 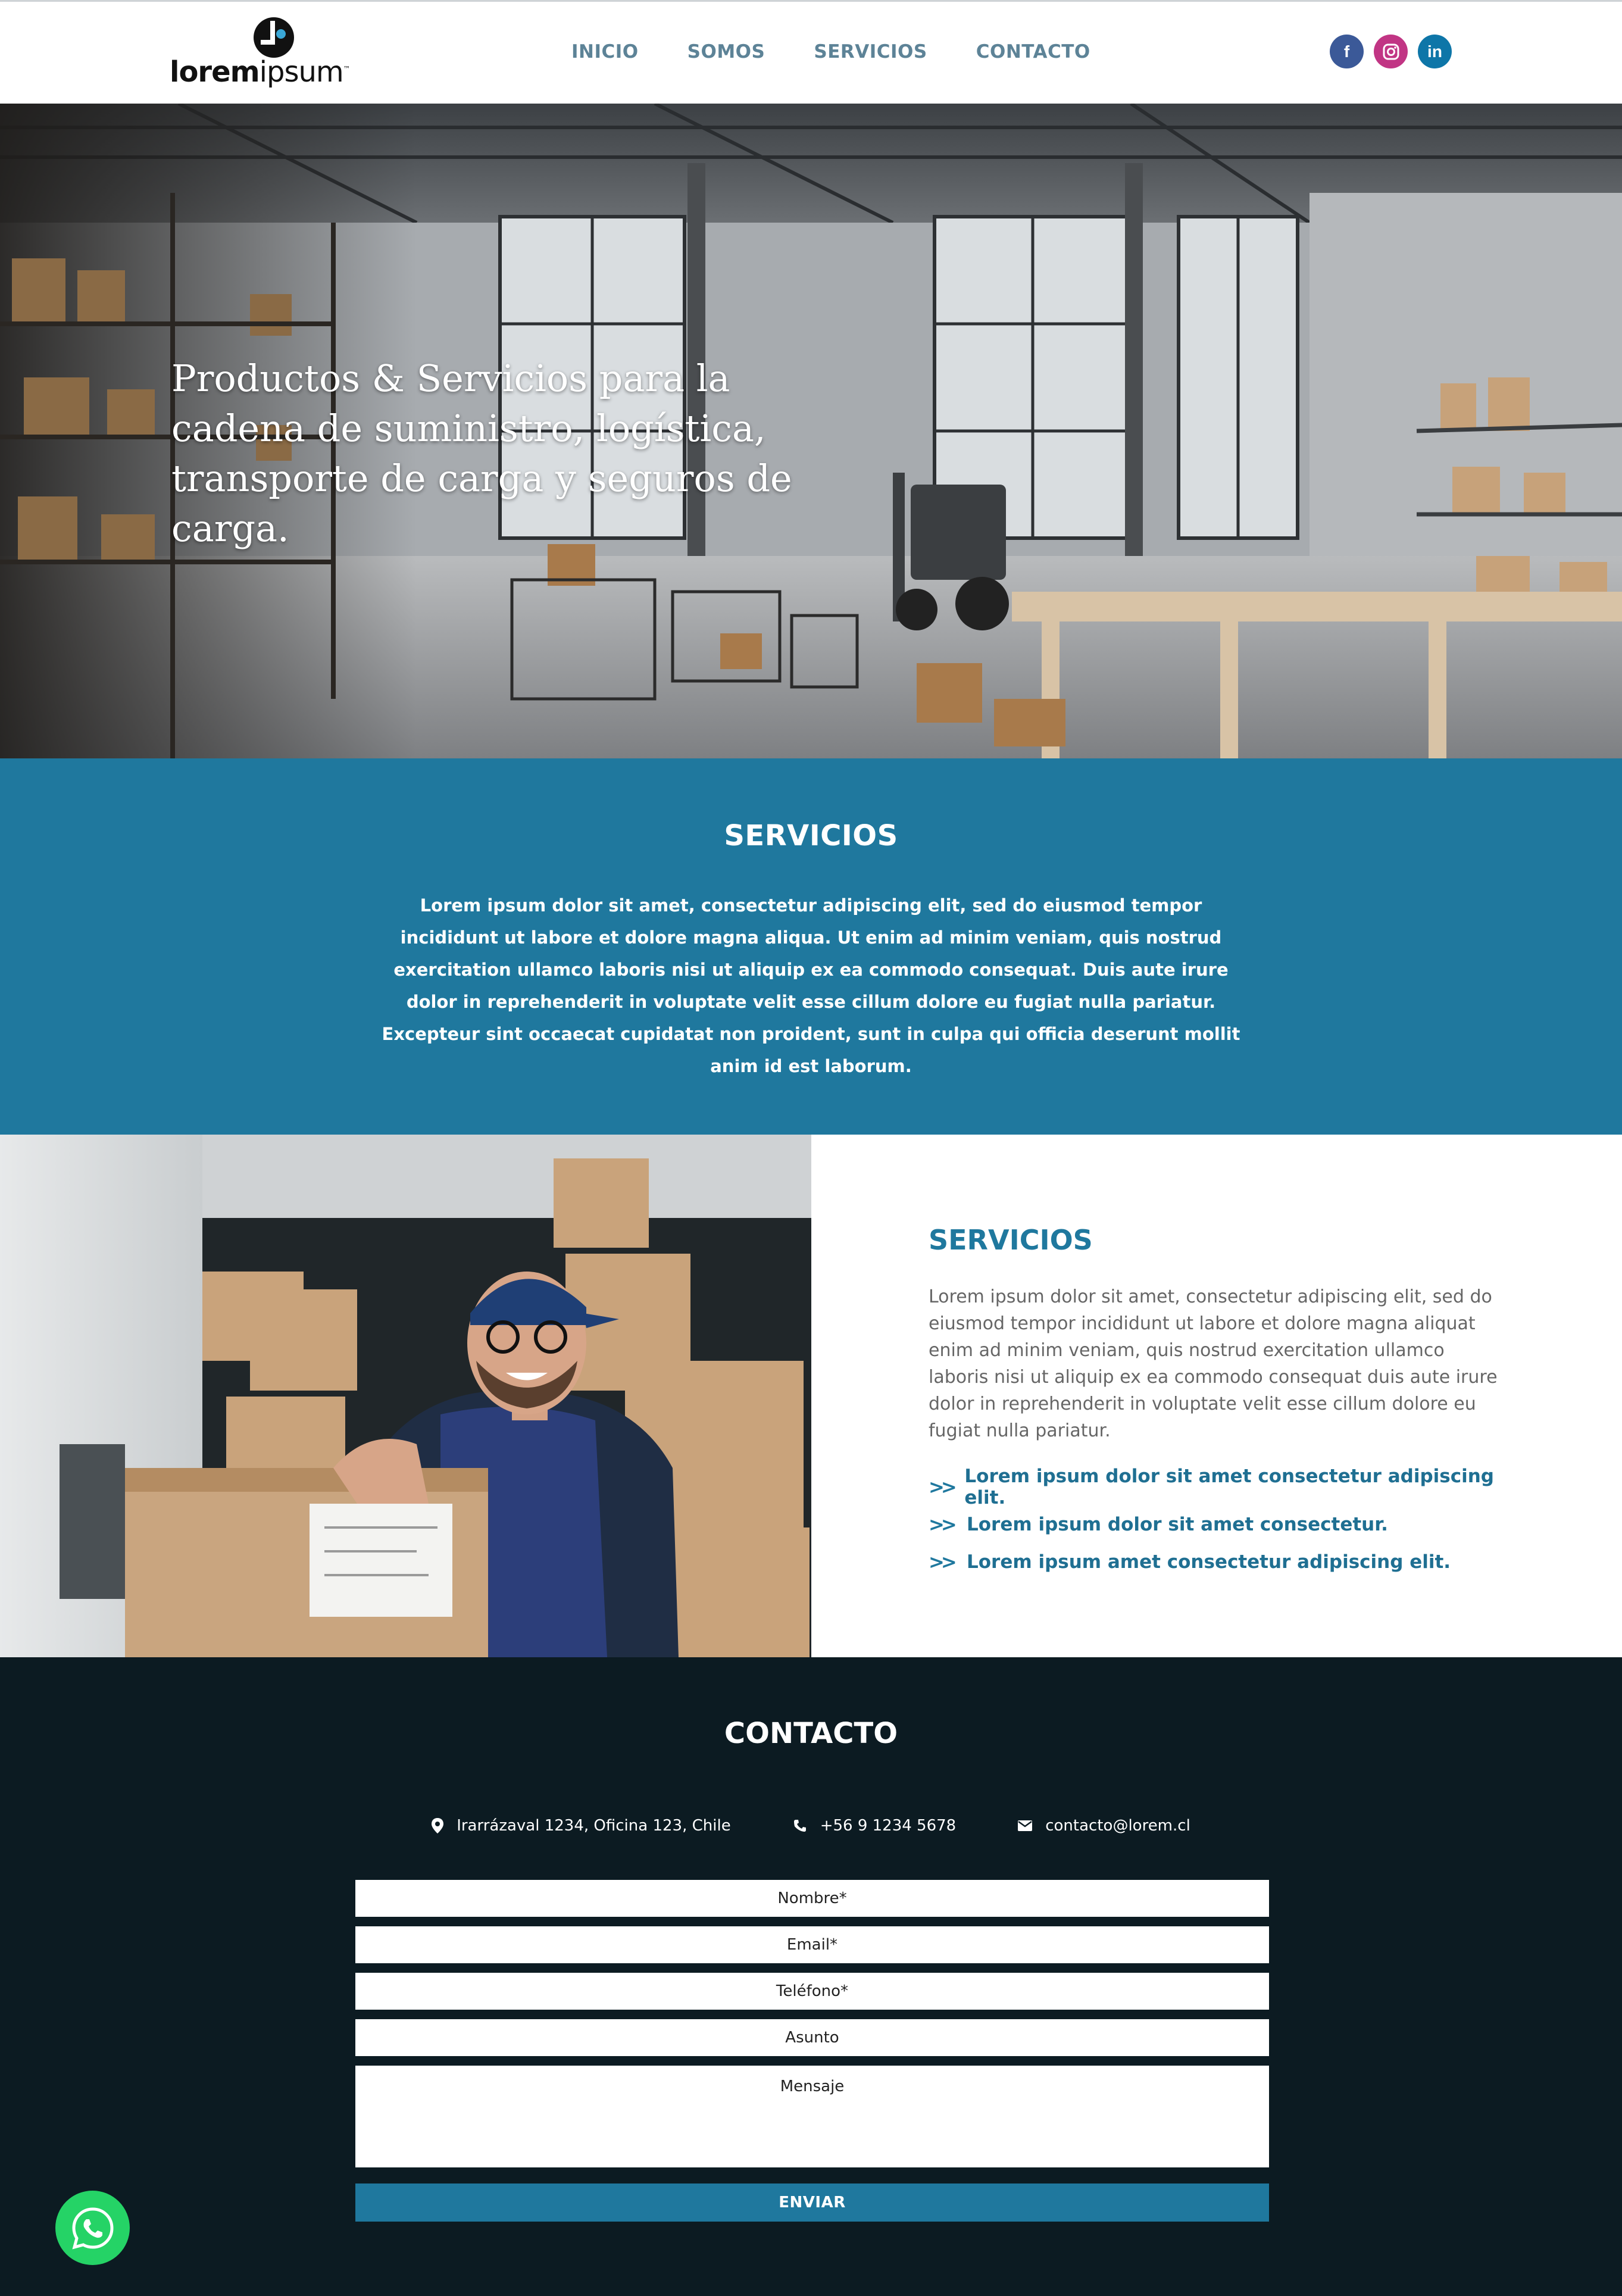 What do you see at coordinates (812, 2202) in the screenshot?
I see `submit-button: ENVIAR` at bounding box center [812, 2202].